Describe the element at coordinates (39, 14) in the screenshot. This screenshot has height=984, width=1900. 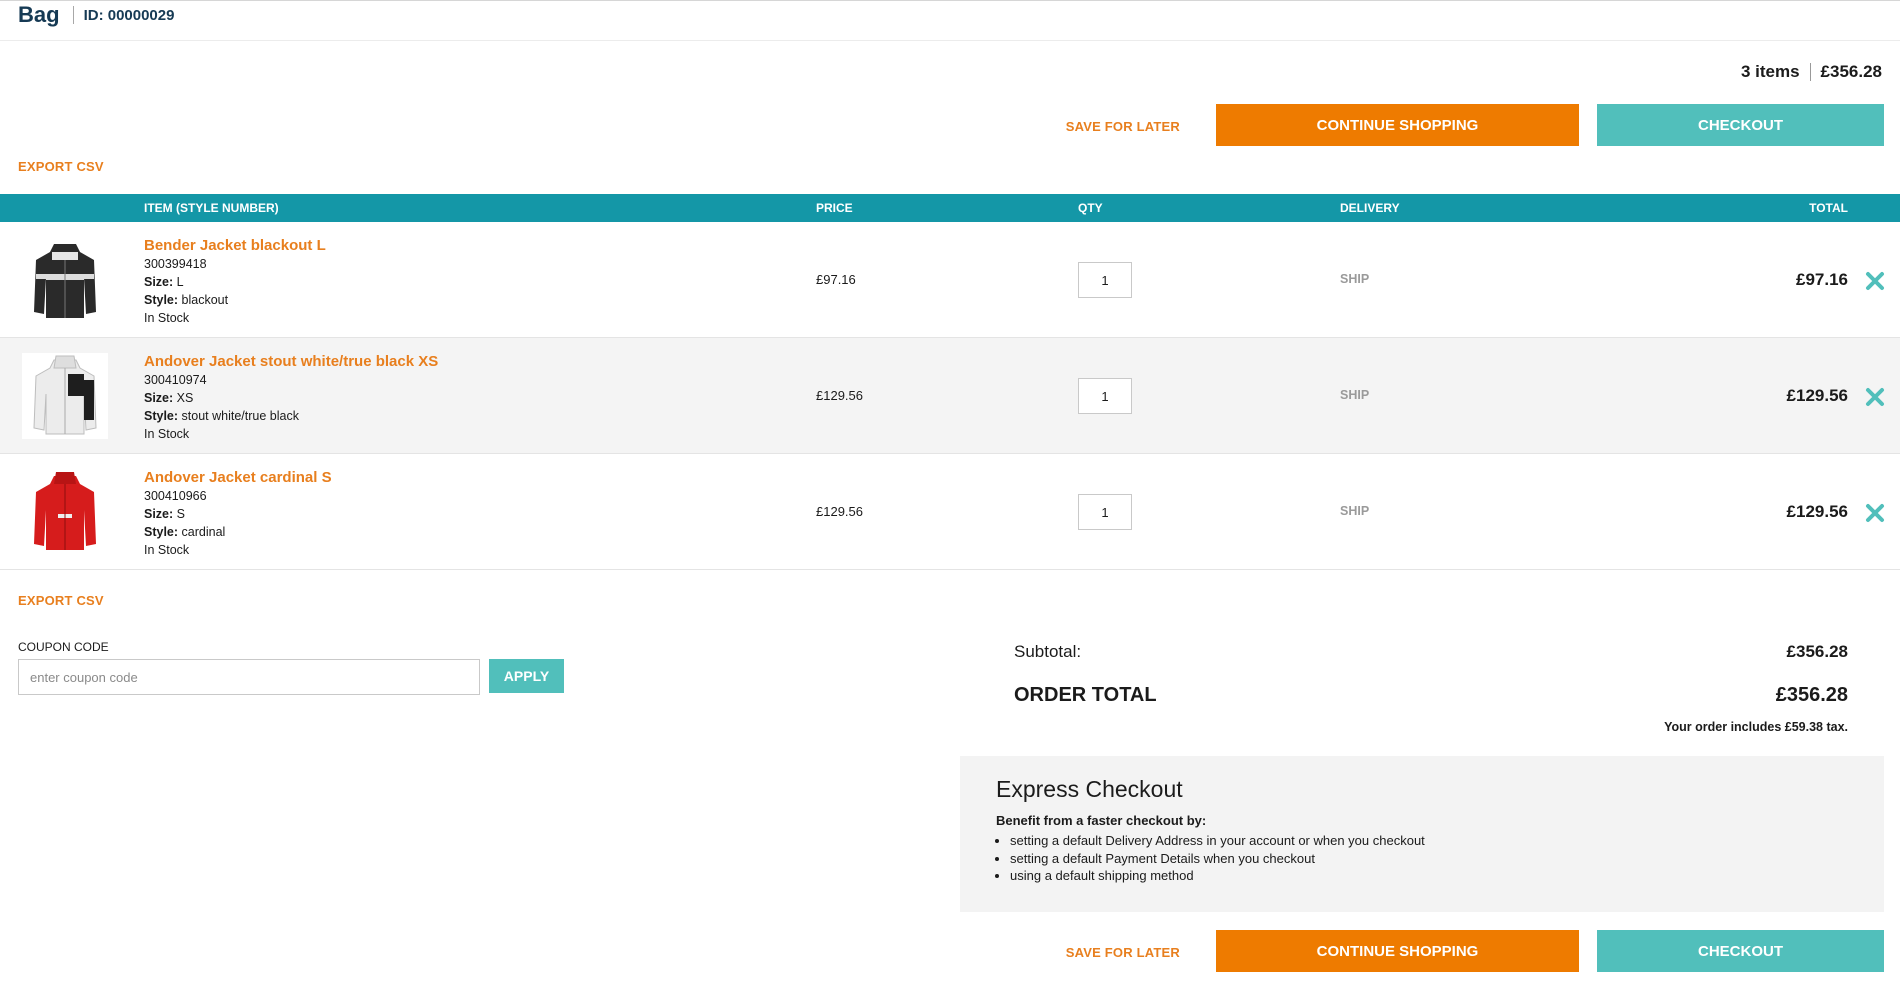
I see `page-title: Bag` at that location.